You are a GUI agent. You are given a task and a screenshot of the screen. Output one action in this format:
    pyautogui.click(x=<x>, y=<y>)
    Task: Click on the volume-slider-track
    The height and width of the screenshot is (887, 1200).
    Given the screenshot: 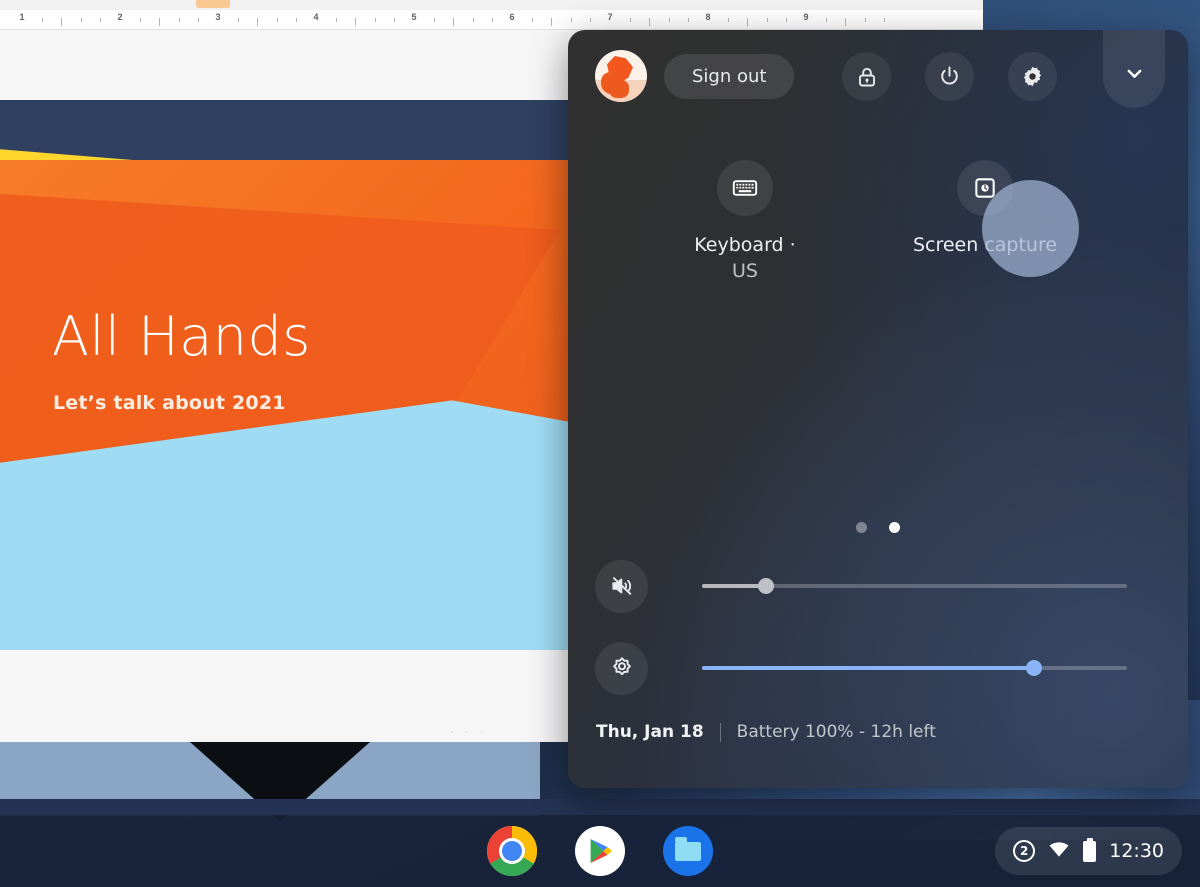 What is the action you would take?
    pyautogui.click(x=914, y=586)
    